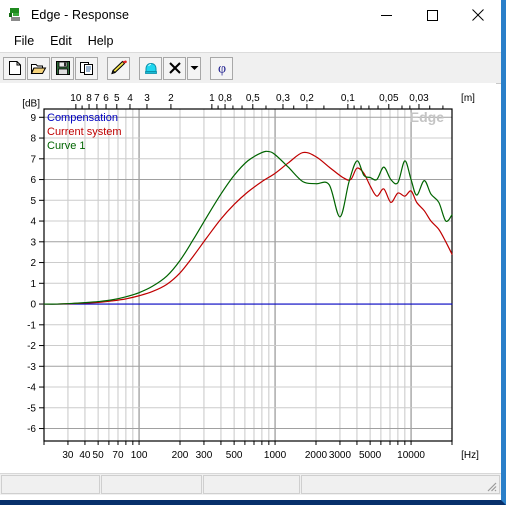 This screenshot has height=505, width=506. What do you see at coordinates (316, 455) in the screenshot?
I see `svg-text: 2000` at bounding box center [316, 455].